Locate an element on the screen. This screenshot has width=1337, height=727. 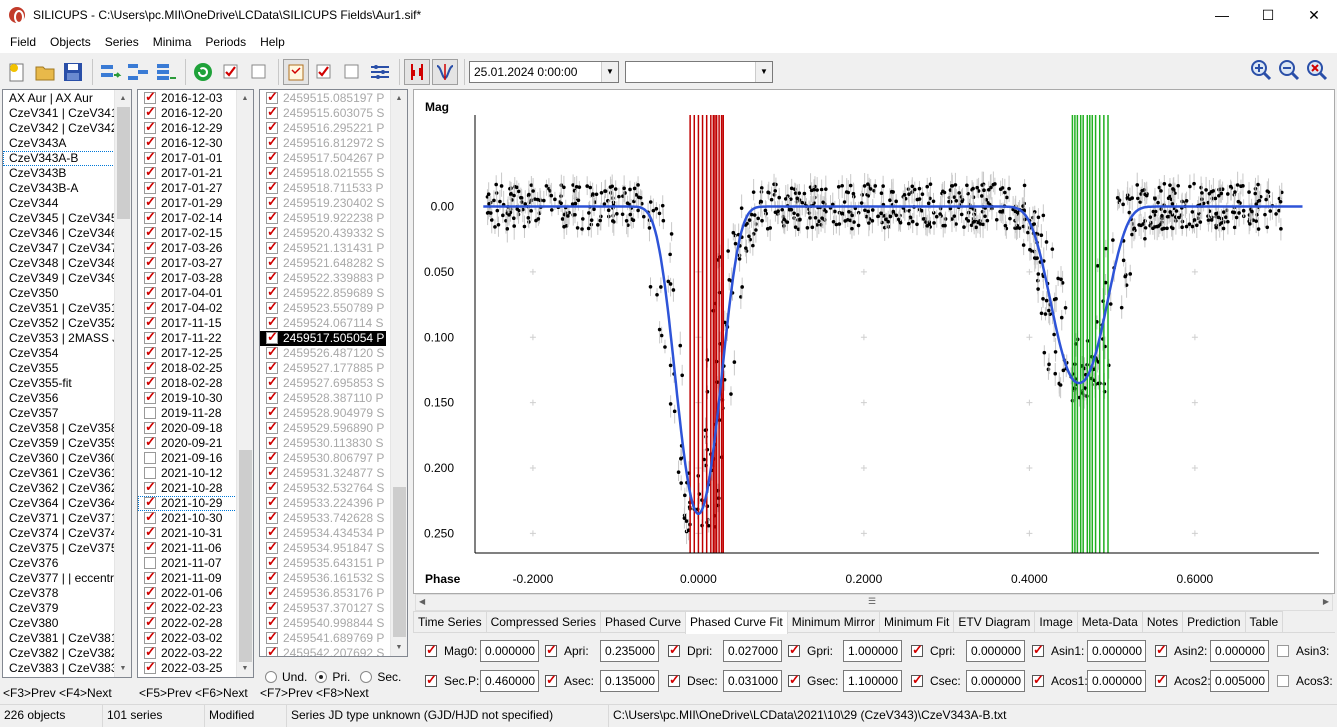
list-item: 2459519.922238 P is located at coordinates (333, 218).